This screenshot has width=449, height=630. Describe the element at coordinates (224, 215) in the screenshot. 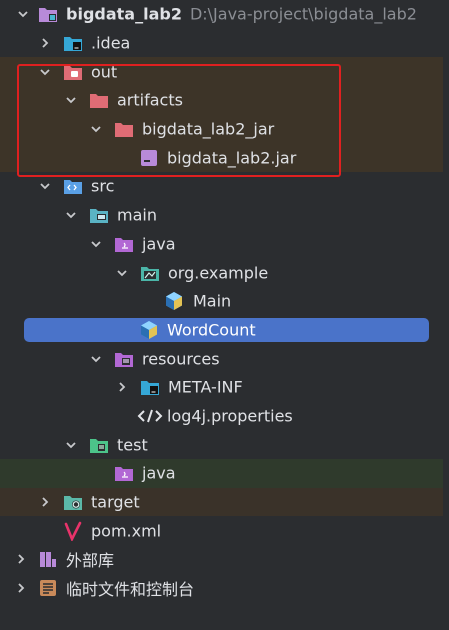

I see `tree-item-main: main` at that location.